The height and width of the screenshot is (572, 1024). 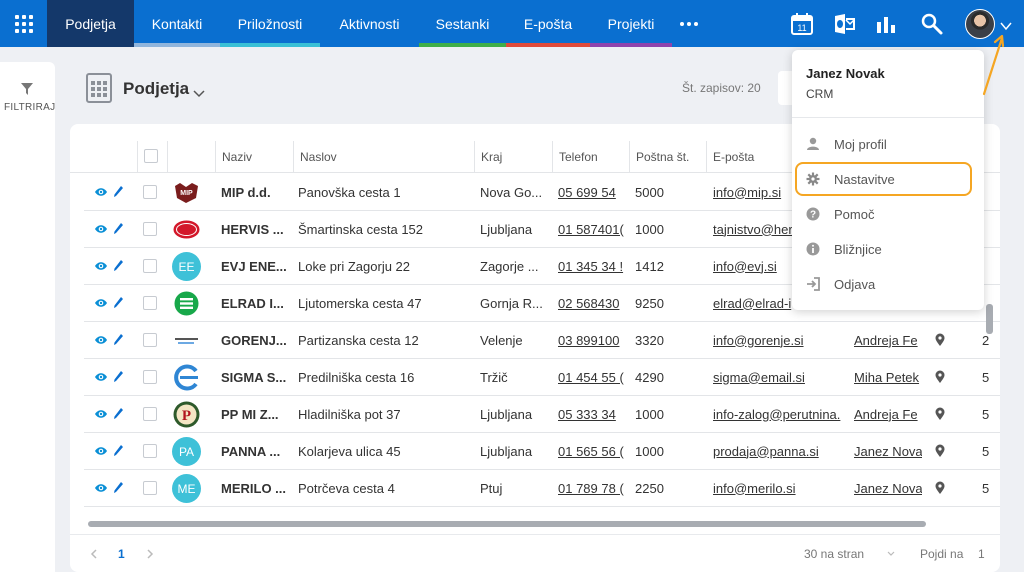 I want to click on outlook-icon, so click(x=844, y=24).